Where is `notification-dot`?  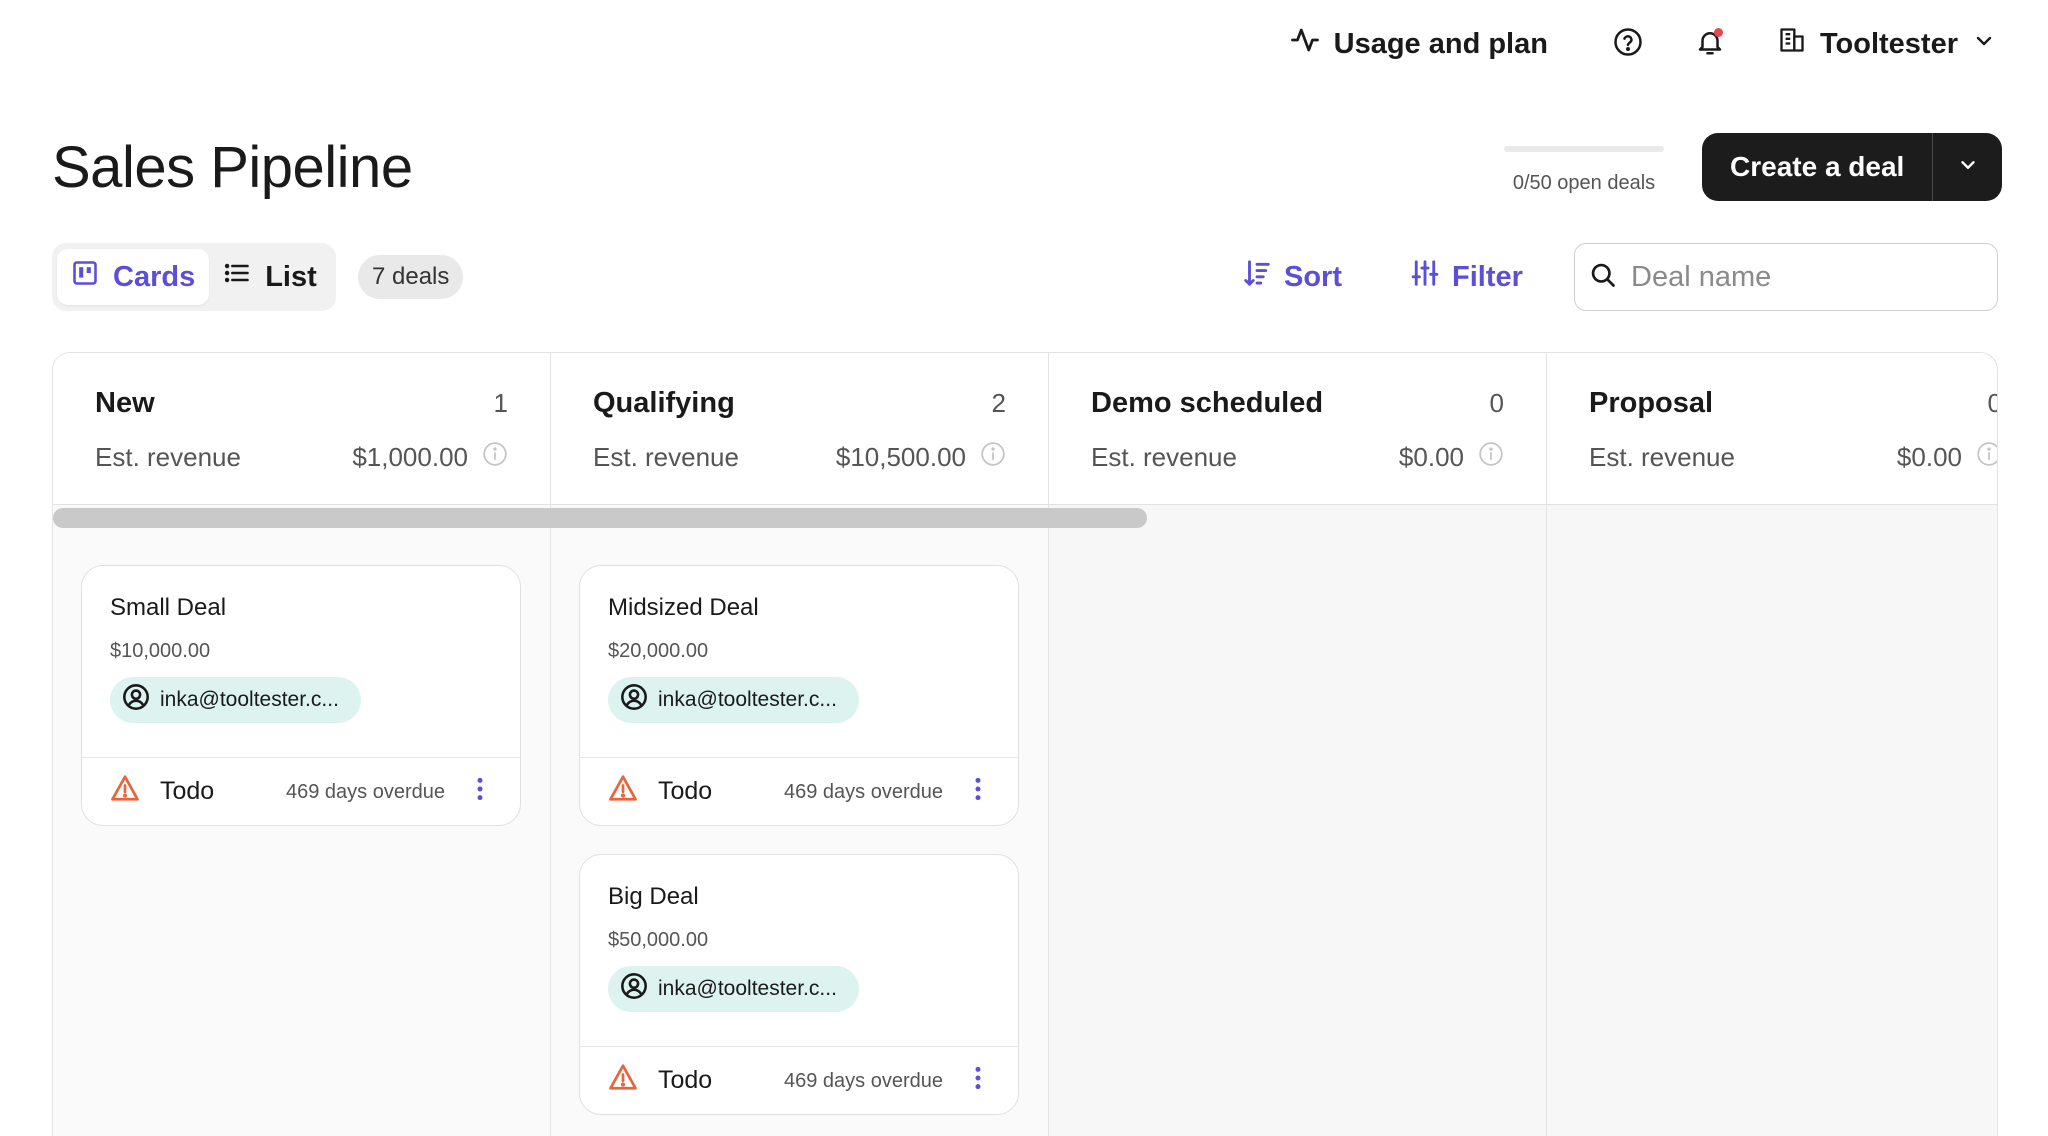
notification-dot is located at coordinates (1718, 32).